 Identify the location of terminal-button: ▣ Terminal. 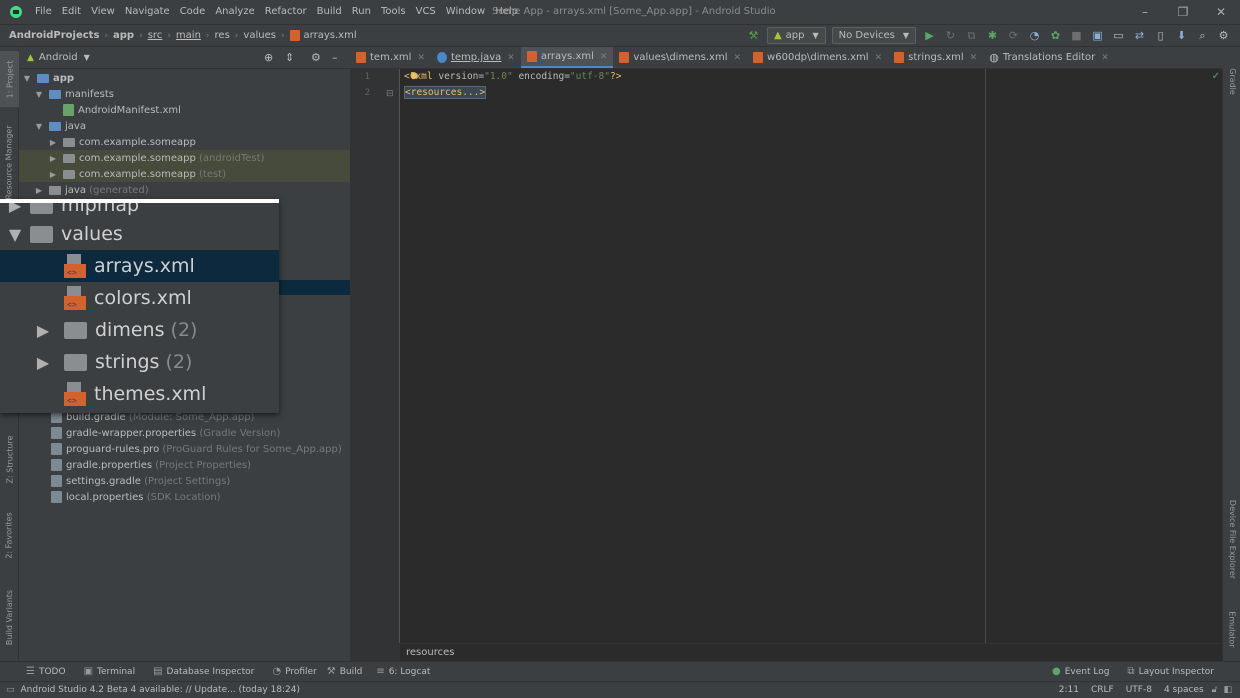
(110, 671).